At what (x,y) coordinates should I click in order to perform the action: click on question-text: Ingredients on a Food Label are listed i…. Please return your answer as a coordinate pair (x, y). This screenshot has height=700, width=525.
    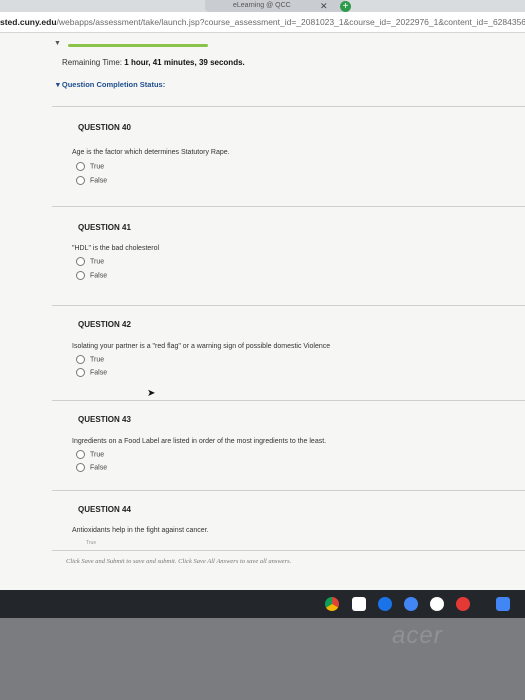
    Looking at the image, I should click on (199, 441).